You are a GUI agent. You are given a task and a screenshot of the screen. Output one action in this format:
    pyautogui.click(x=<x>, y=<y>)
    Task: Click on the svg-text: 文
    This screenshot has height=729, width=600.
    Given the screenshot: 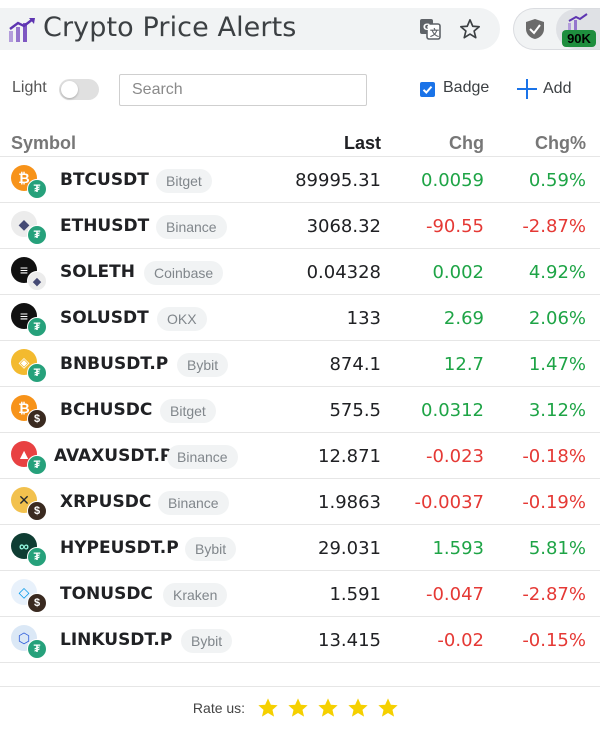 What is the action you would take?
    pyautogui.click(x=434, y=33)
    